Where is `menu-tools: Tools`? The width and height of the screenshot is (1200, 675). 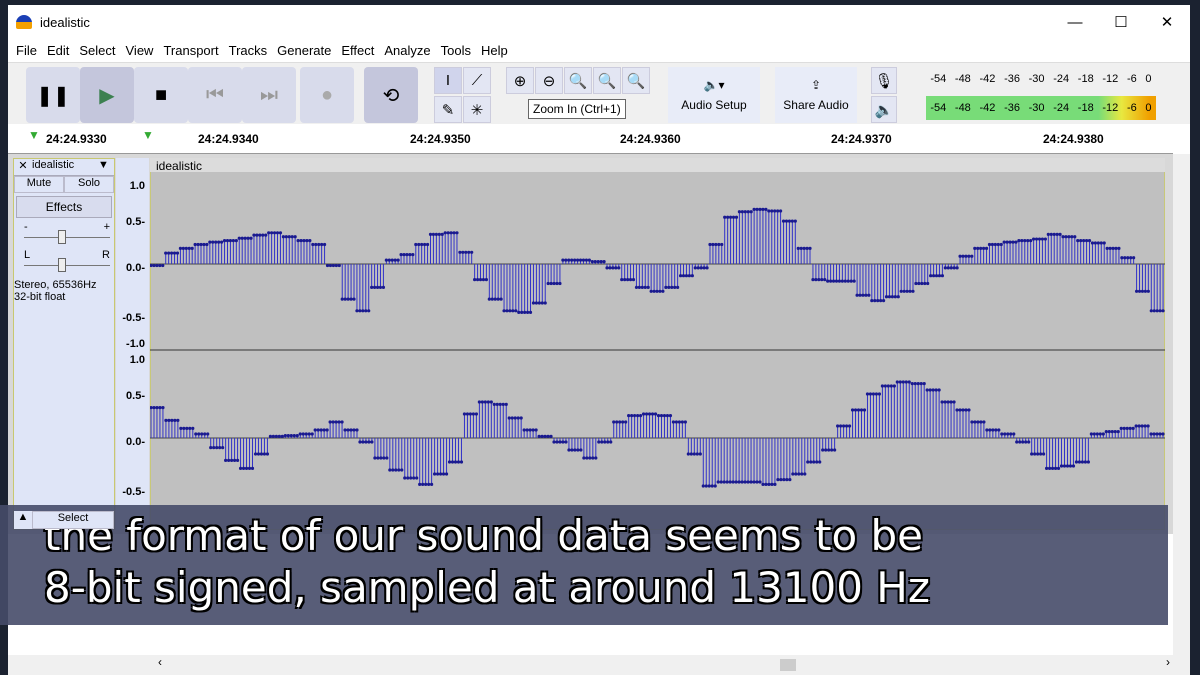
menu-tools: Tools is located at coordinates (457, 50).